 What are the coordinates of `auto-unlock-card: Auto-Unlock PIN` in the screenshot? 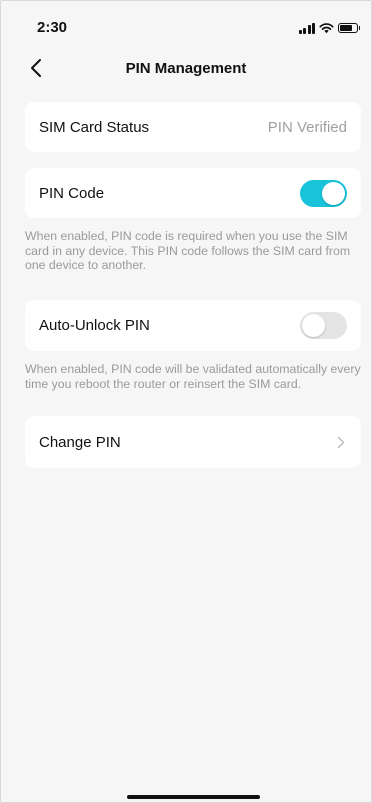 It's located at (193, 325).